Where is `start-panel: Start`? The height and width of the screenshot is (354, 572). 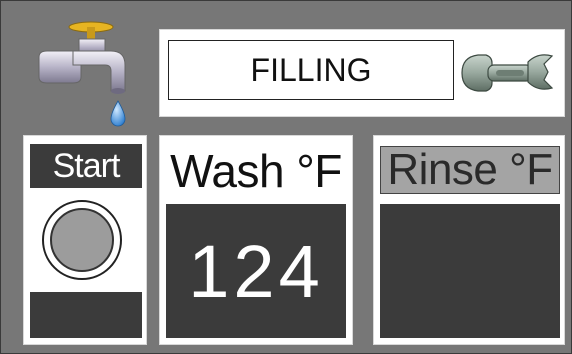
start-panel: Start is located at coordinates (85, 240).